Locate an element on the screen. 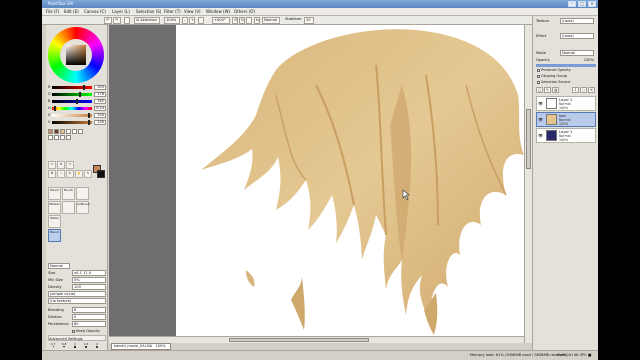 This screenshot has width=640, height=360. slider-b-knob is located at coordinates (77, 101).